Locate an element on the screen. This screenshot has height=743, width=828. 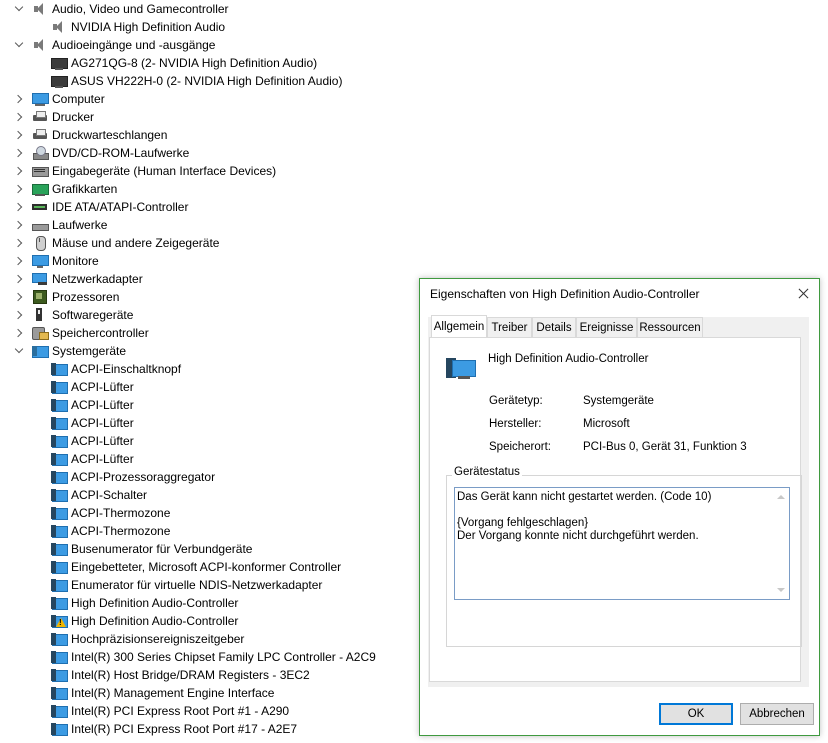
tree-category: Audioeingänge und -ausgänge is located at coordinates (210, 45).